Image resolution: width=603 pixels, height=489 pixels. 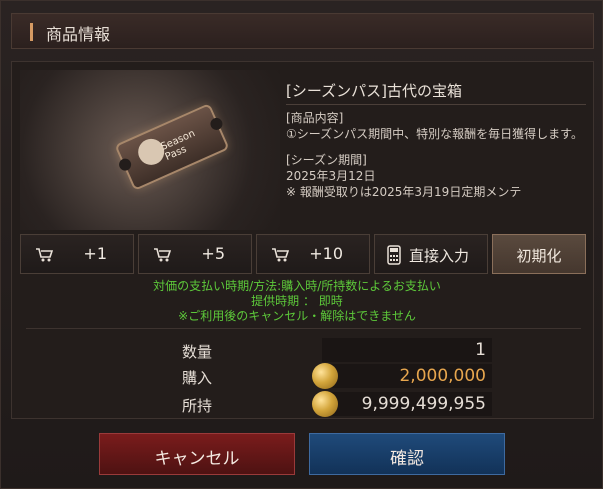 I want to click on purchase-value: 2,000,000, so click(x=442, y=376).